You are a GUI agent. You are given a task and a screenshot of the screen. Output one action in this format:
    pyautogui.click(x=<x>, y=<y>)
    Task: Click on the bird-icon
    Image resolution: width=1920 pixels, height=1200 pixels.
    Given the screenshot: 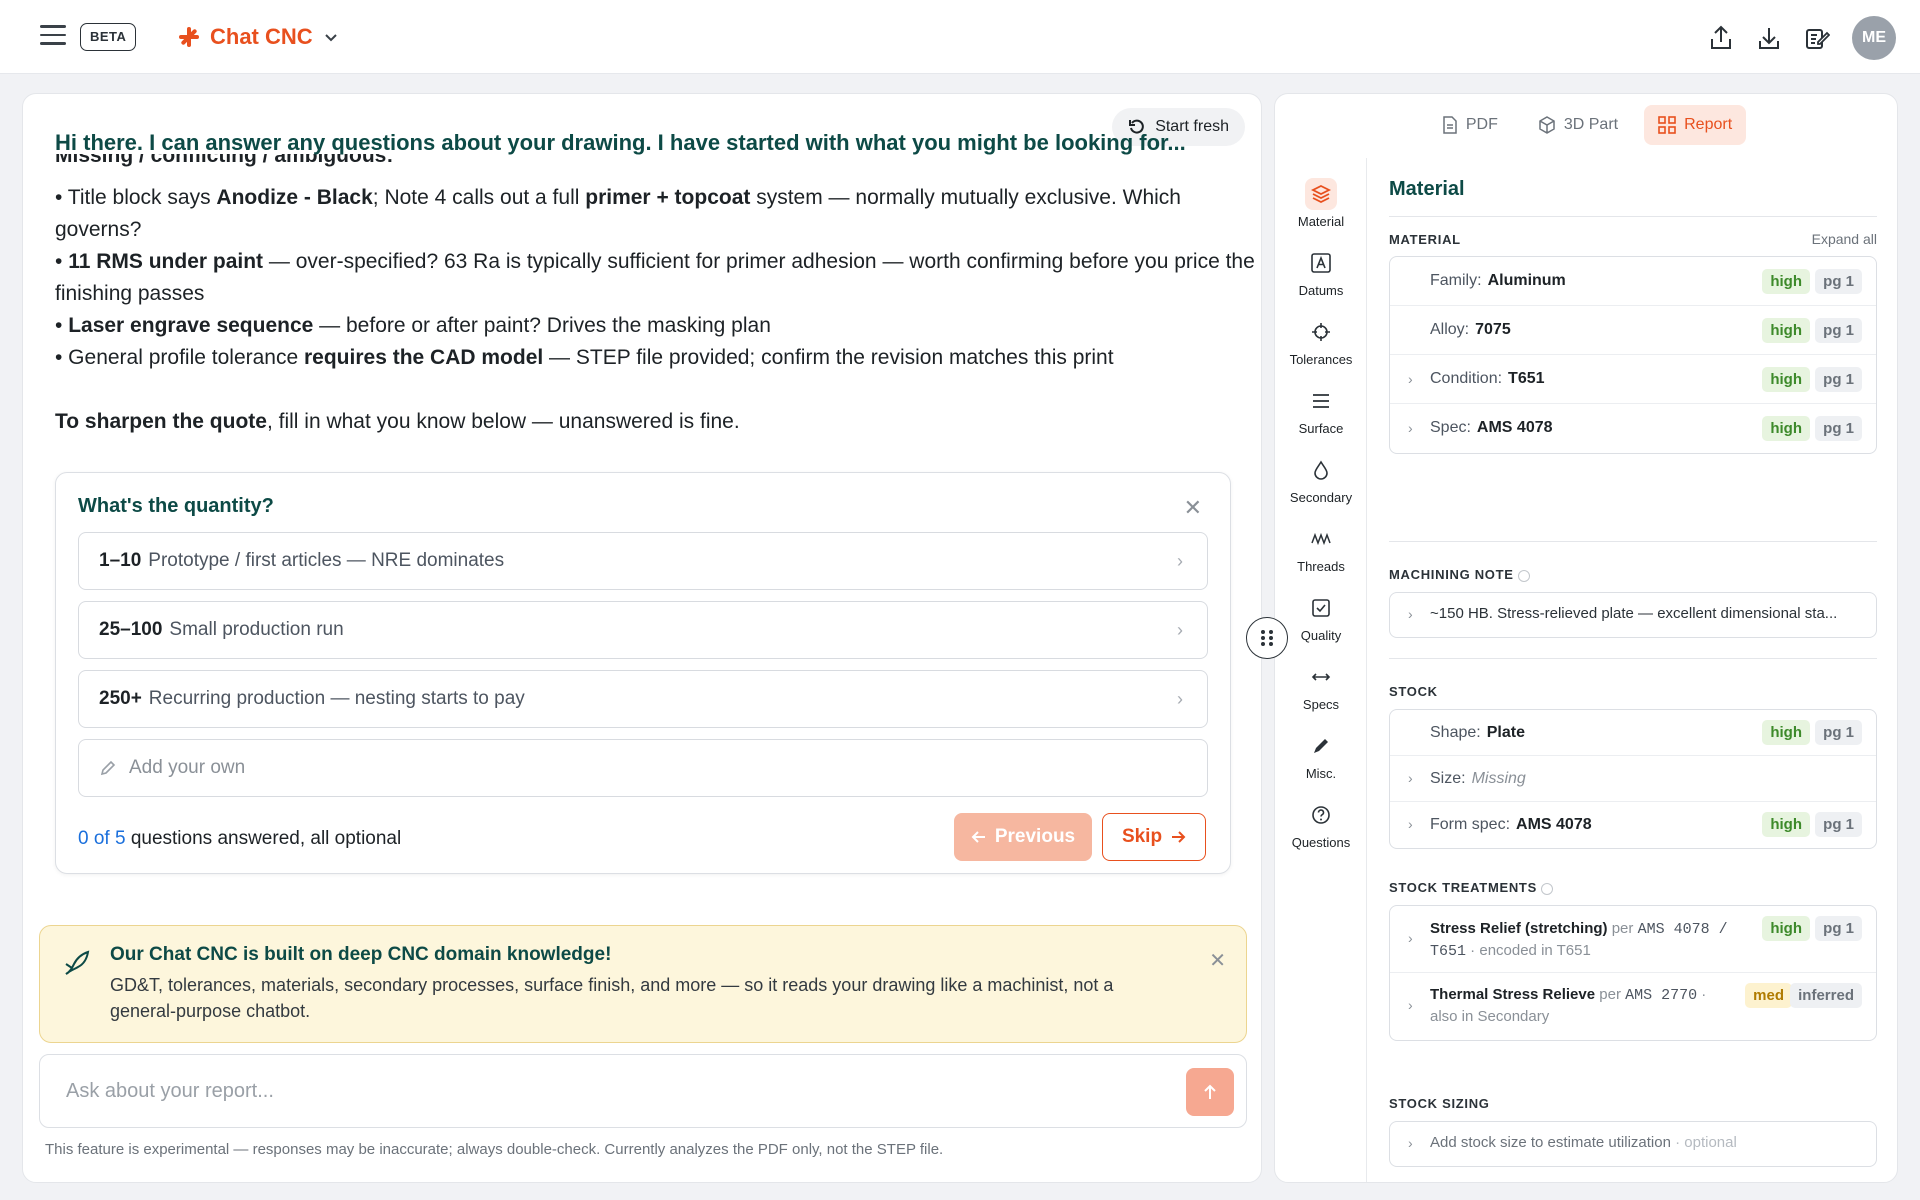 What is the action you would take?
    pyautogui.click(x=77, y=962)
    